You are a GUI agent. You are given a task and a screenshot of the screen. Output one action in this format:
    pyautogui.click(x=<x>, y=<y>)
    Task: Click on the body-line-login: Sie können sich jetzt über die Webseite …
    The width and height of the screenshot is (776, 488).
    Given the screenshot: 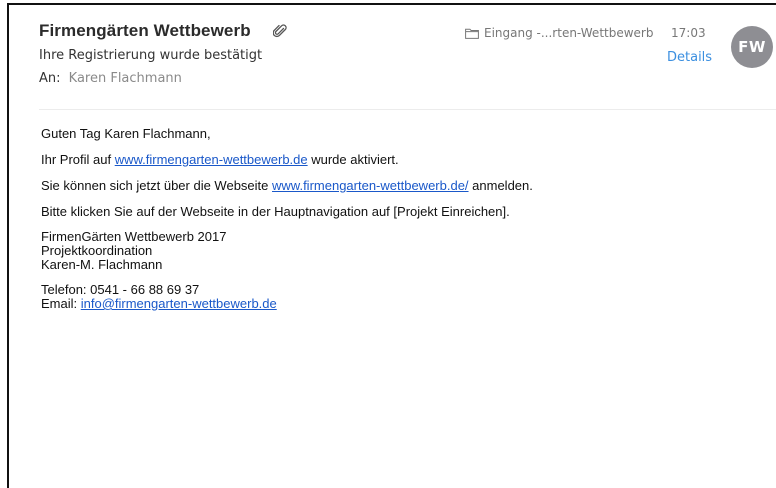 What is the action you would take?
    pyautogui.click(x=403, y=186)
    